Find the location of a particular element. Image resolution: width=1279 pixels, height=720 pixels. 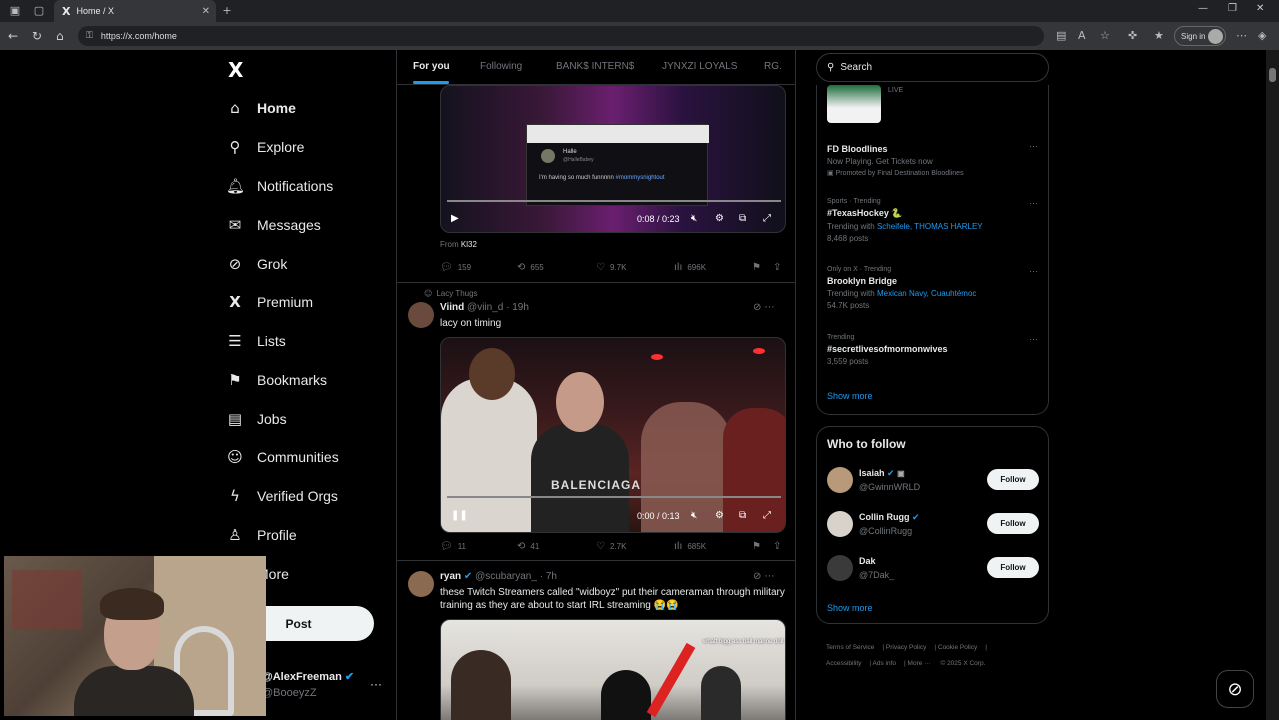

nav-profile: ♙ Profile is located at coordinates (261, 535).